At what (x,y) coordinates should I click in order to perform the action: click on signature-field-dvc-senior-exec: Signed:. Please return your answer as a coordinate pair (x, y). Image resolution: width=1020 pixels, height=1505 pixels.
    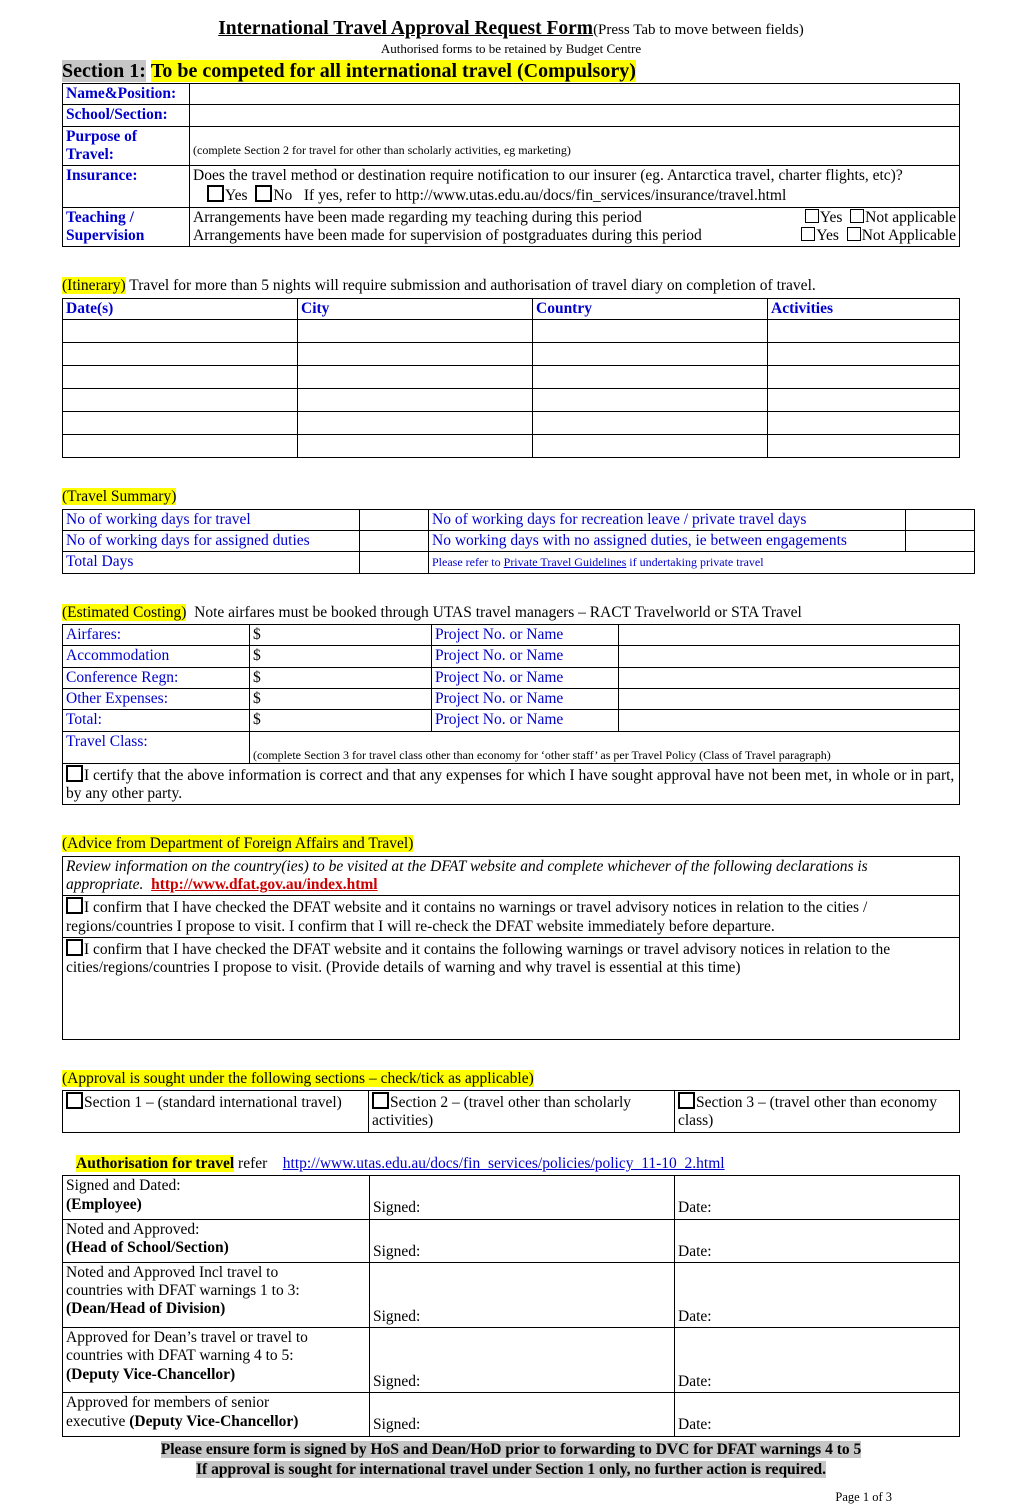
    Looking at the image, I should click on (522, 1414).